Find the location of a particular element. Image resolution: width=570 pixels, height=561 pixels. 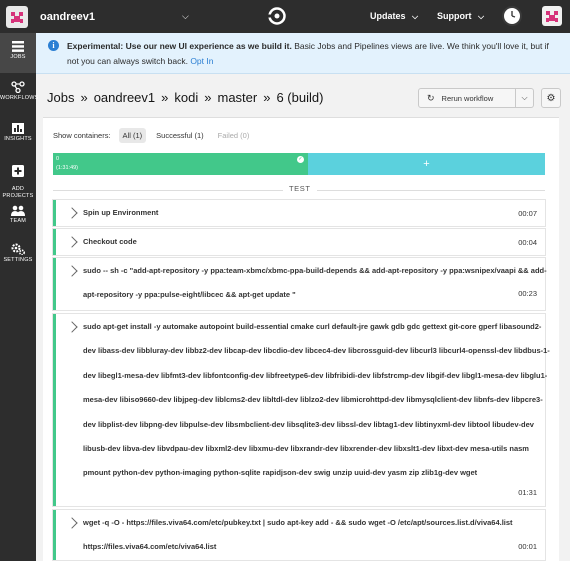

circleci-logo-icon is located at coordinates (277, 16).